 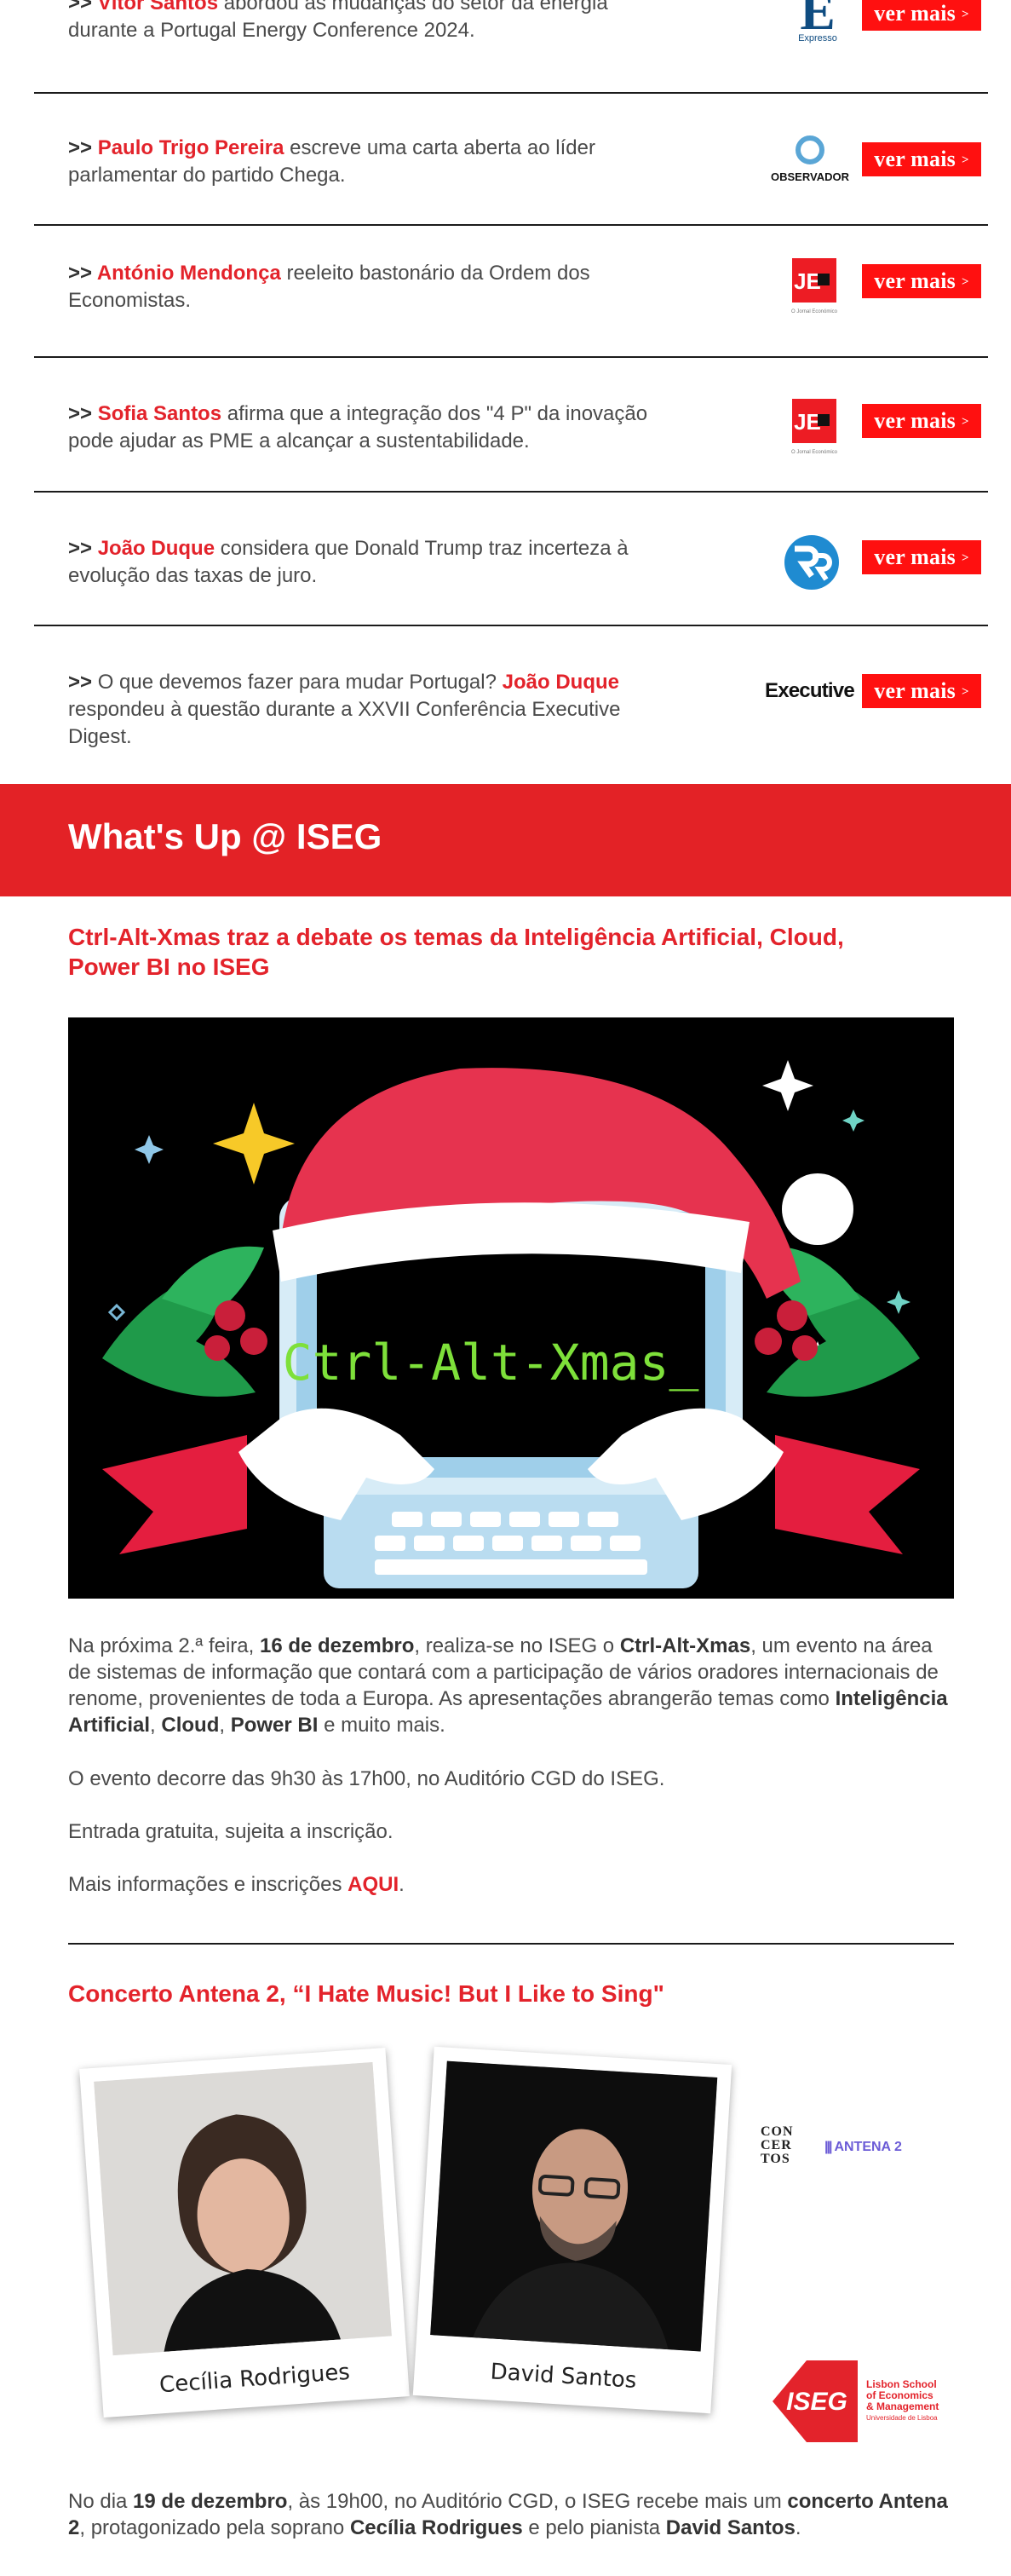 I want to click on executive-logo: Executive, so click(x=812, y=691).